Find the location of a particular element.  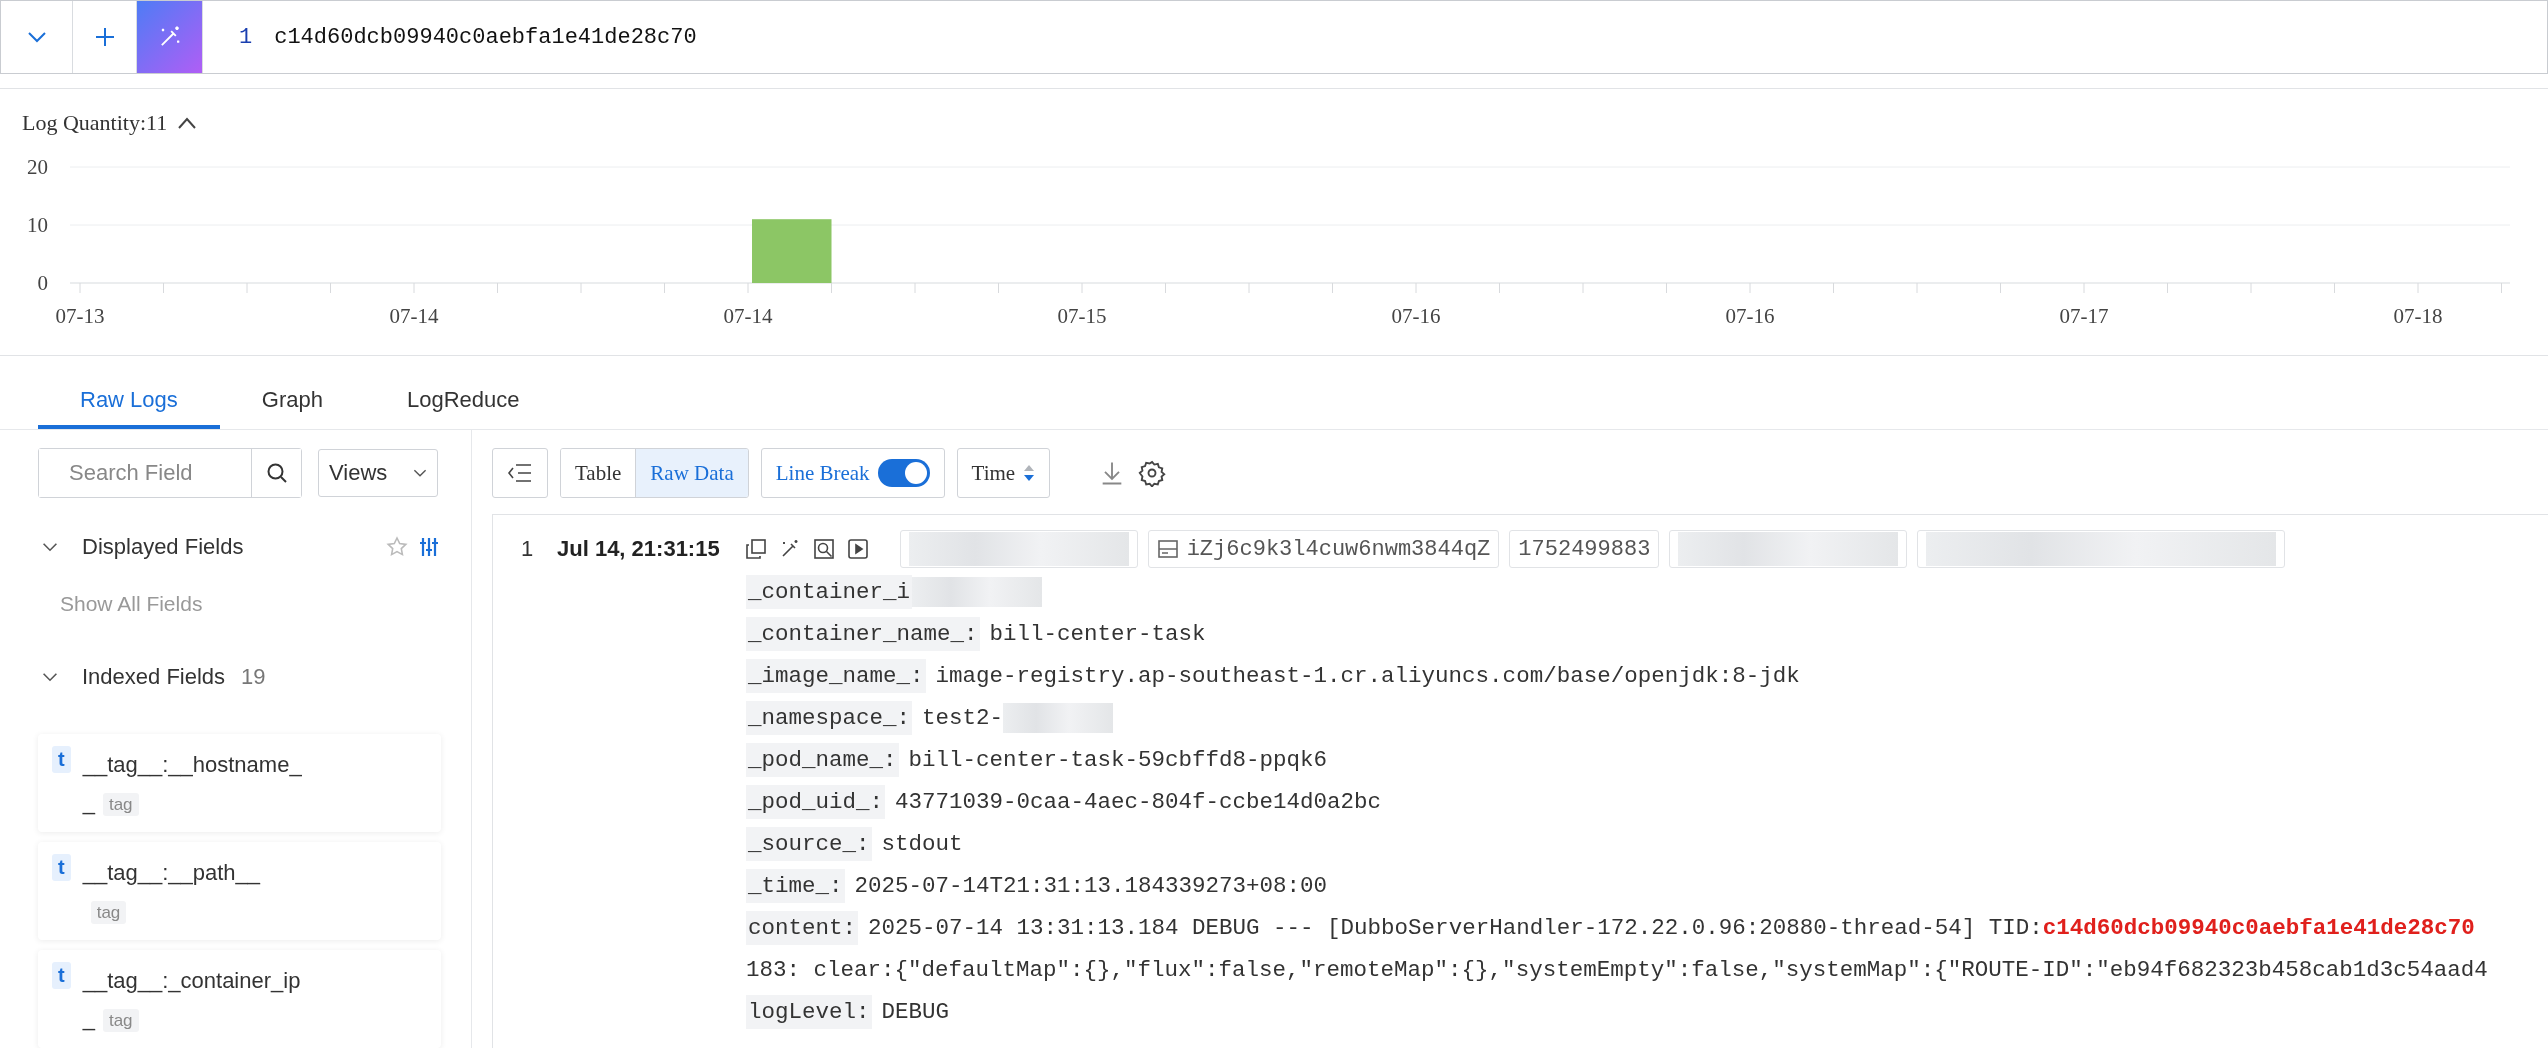

x-axis-label: 07-17 is located at coordinates (2084, 316).